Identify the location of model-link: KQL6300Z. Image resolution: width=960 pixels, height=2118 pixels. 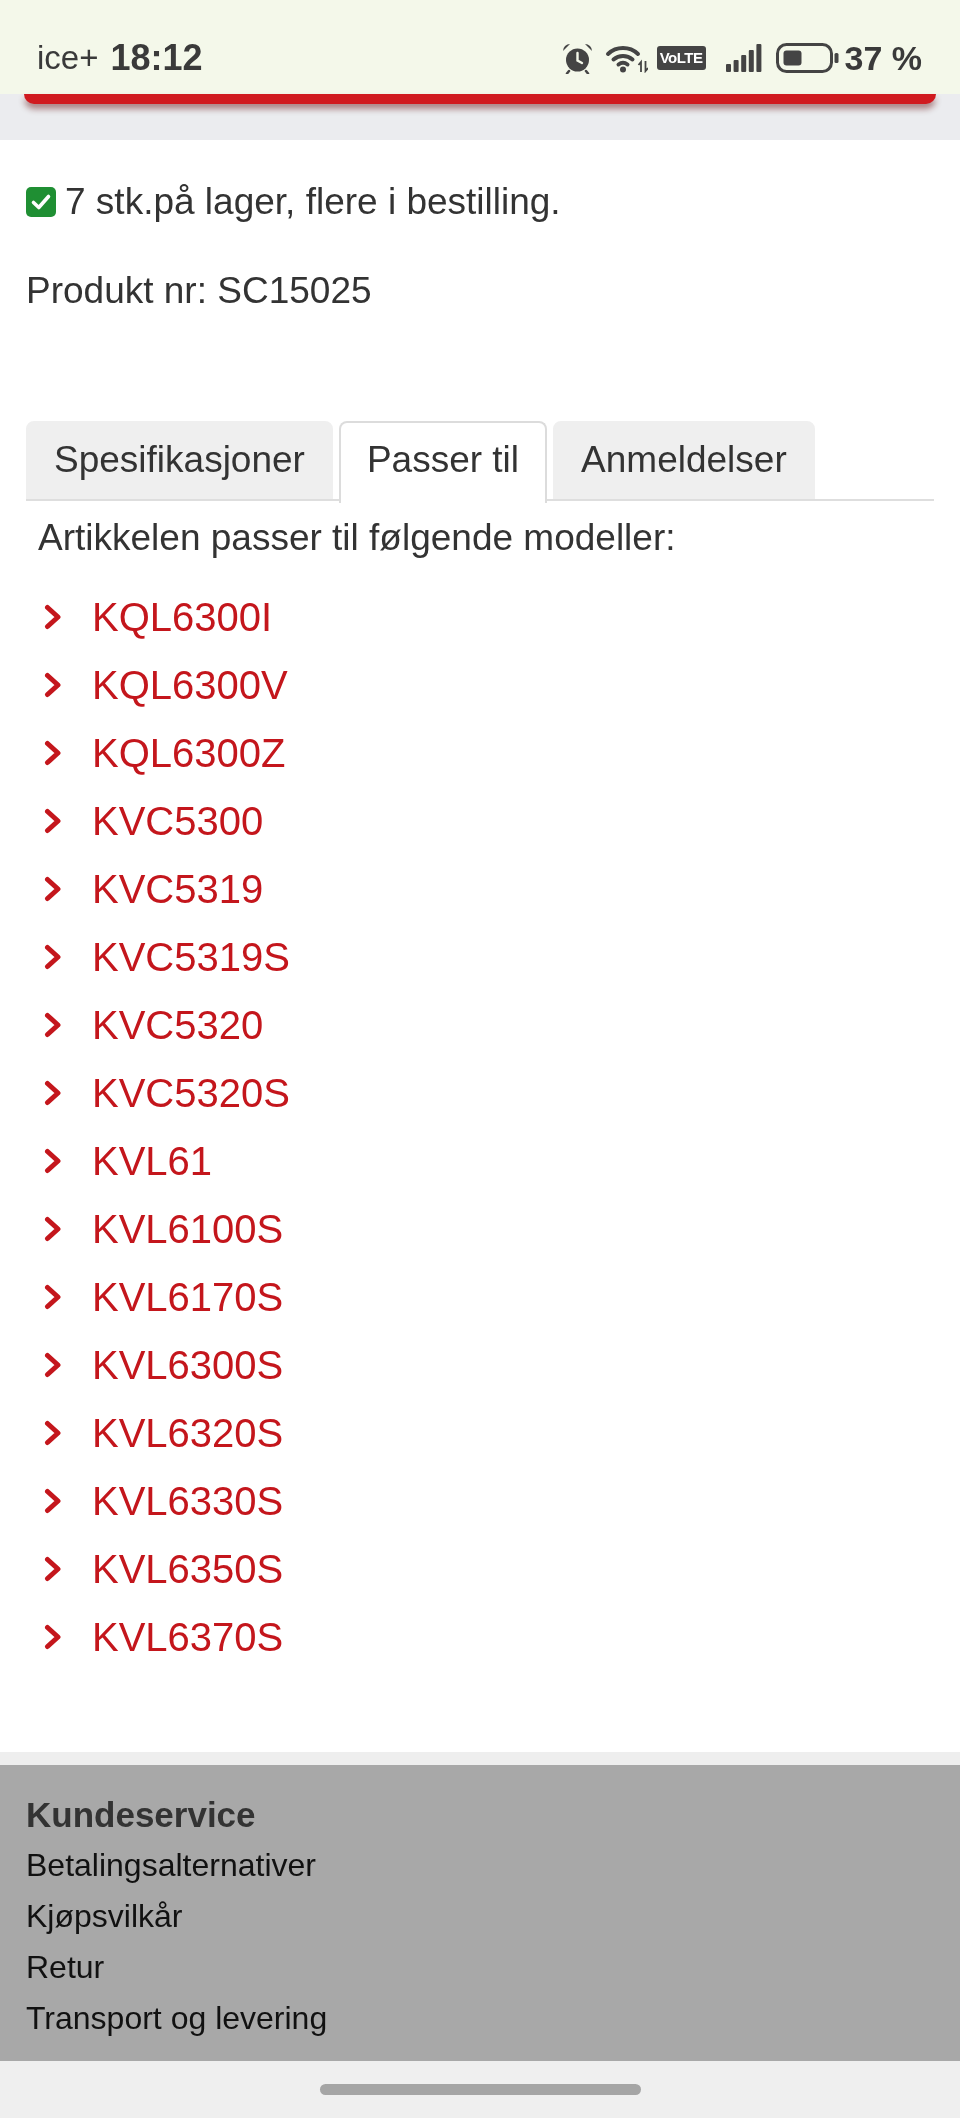
(165, 753).